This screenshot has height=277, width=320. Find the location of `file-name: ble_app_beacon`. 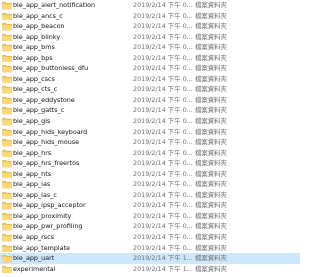

file-name: ble_app_beacon is located at coordinates (39, 26).